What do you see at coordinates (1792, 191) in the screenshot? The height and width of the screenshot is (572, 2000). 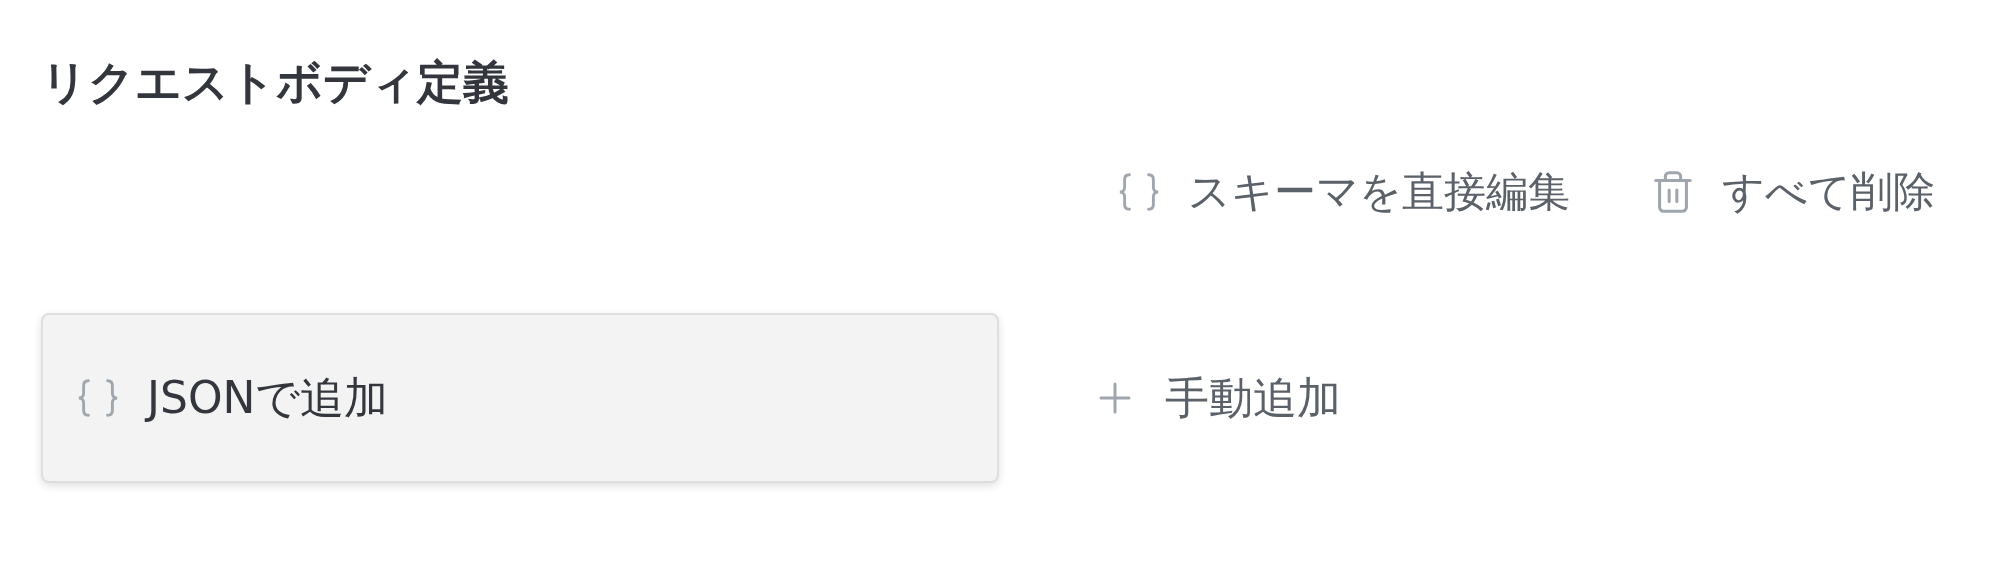 I see `toolbar-button: すべて削除` at bounding box center [1792, 191].